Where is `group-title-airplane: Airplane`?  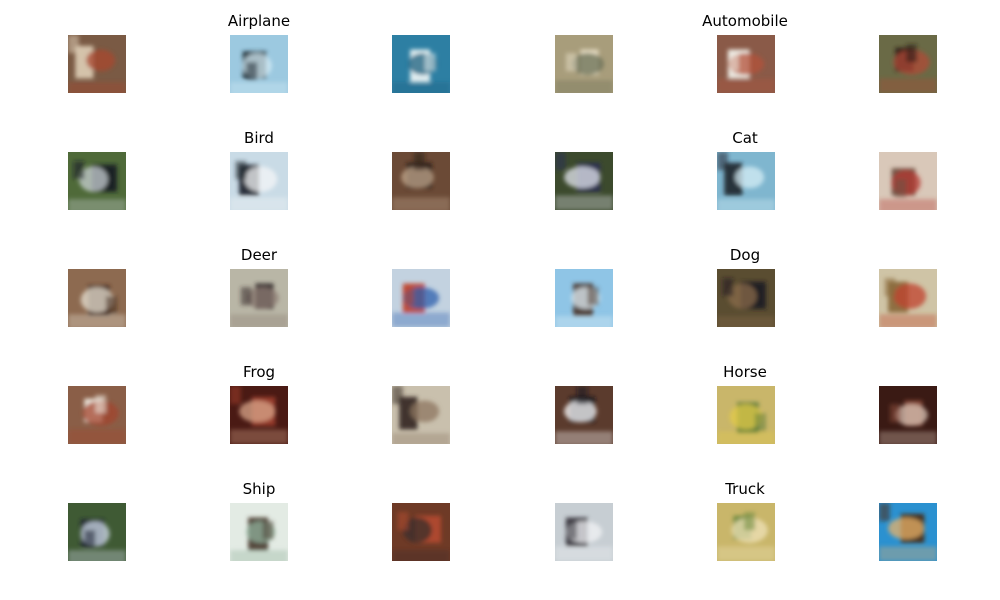
group-title-airplane: Airplane is located at coordinates (259, 21).